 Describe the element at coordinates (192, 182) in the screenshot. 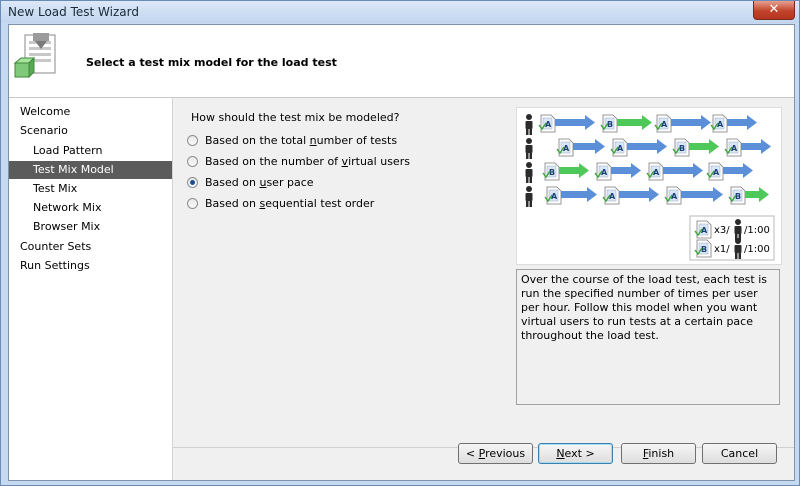

I see `radio-button-checked` at that location.